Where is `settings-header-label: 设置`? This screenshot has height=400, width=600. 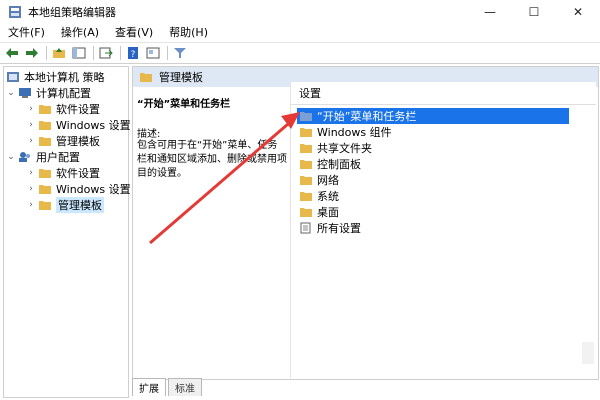 settings-header-label: 设置 is located at coordinates (310, 93).